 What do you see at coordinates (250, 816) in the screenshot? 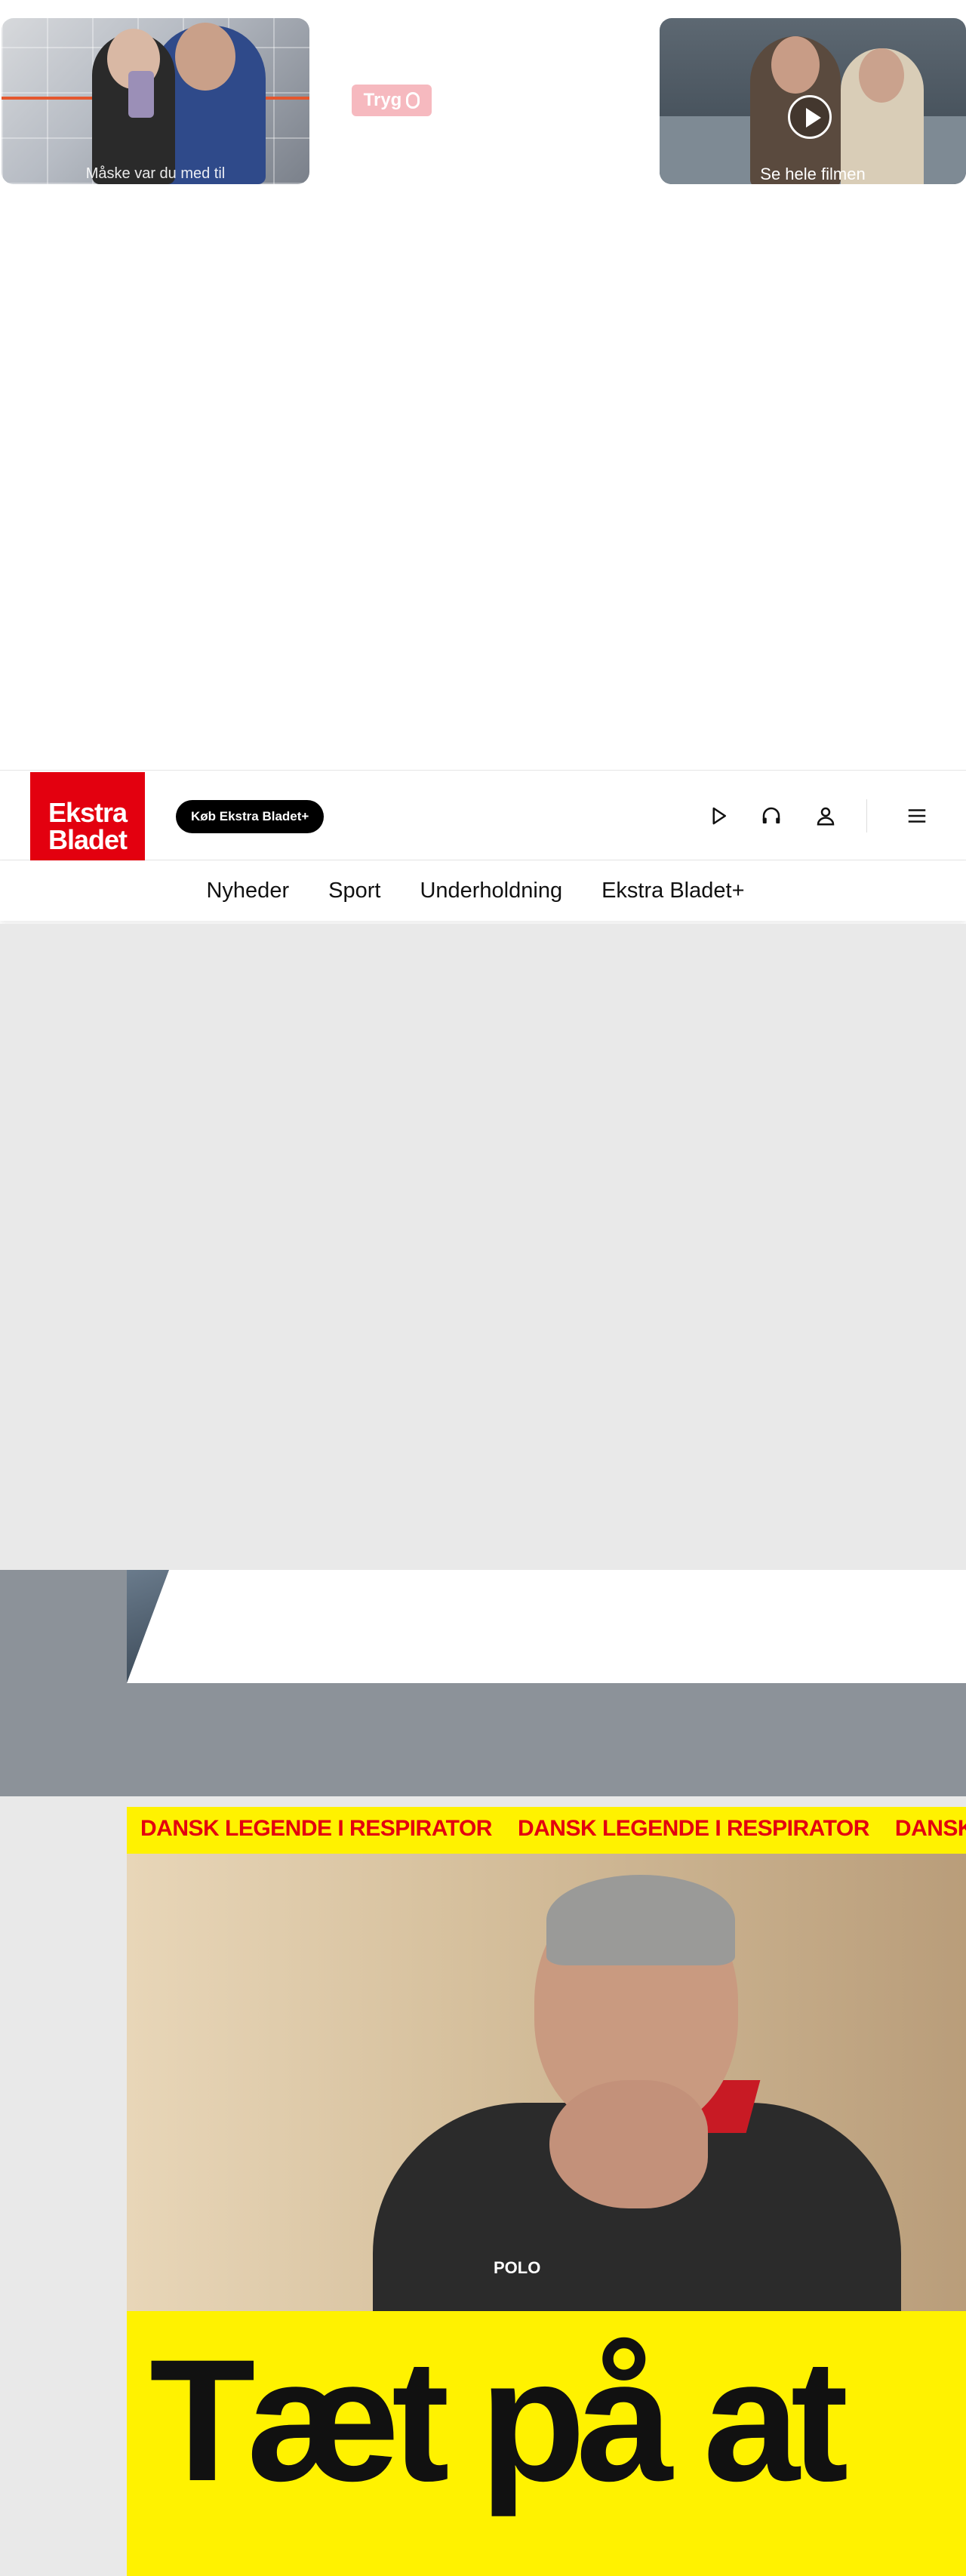
I see `buy-subscription-button: Køb Ekstra Bladet+` at bounding box center [250, 816].